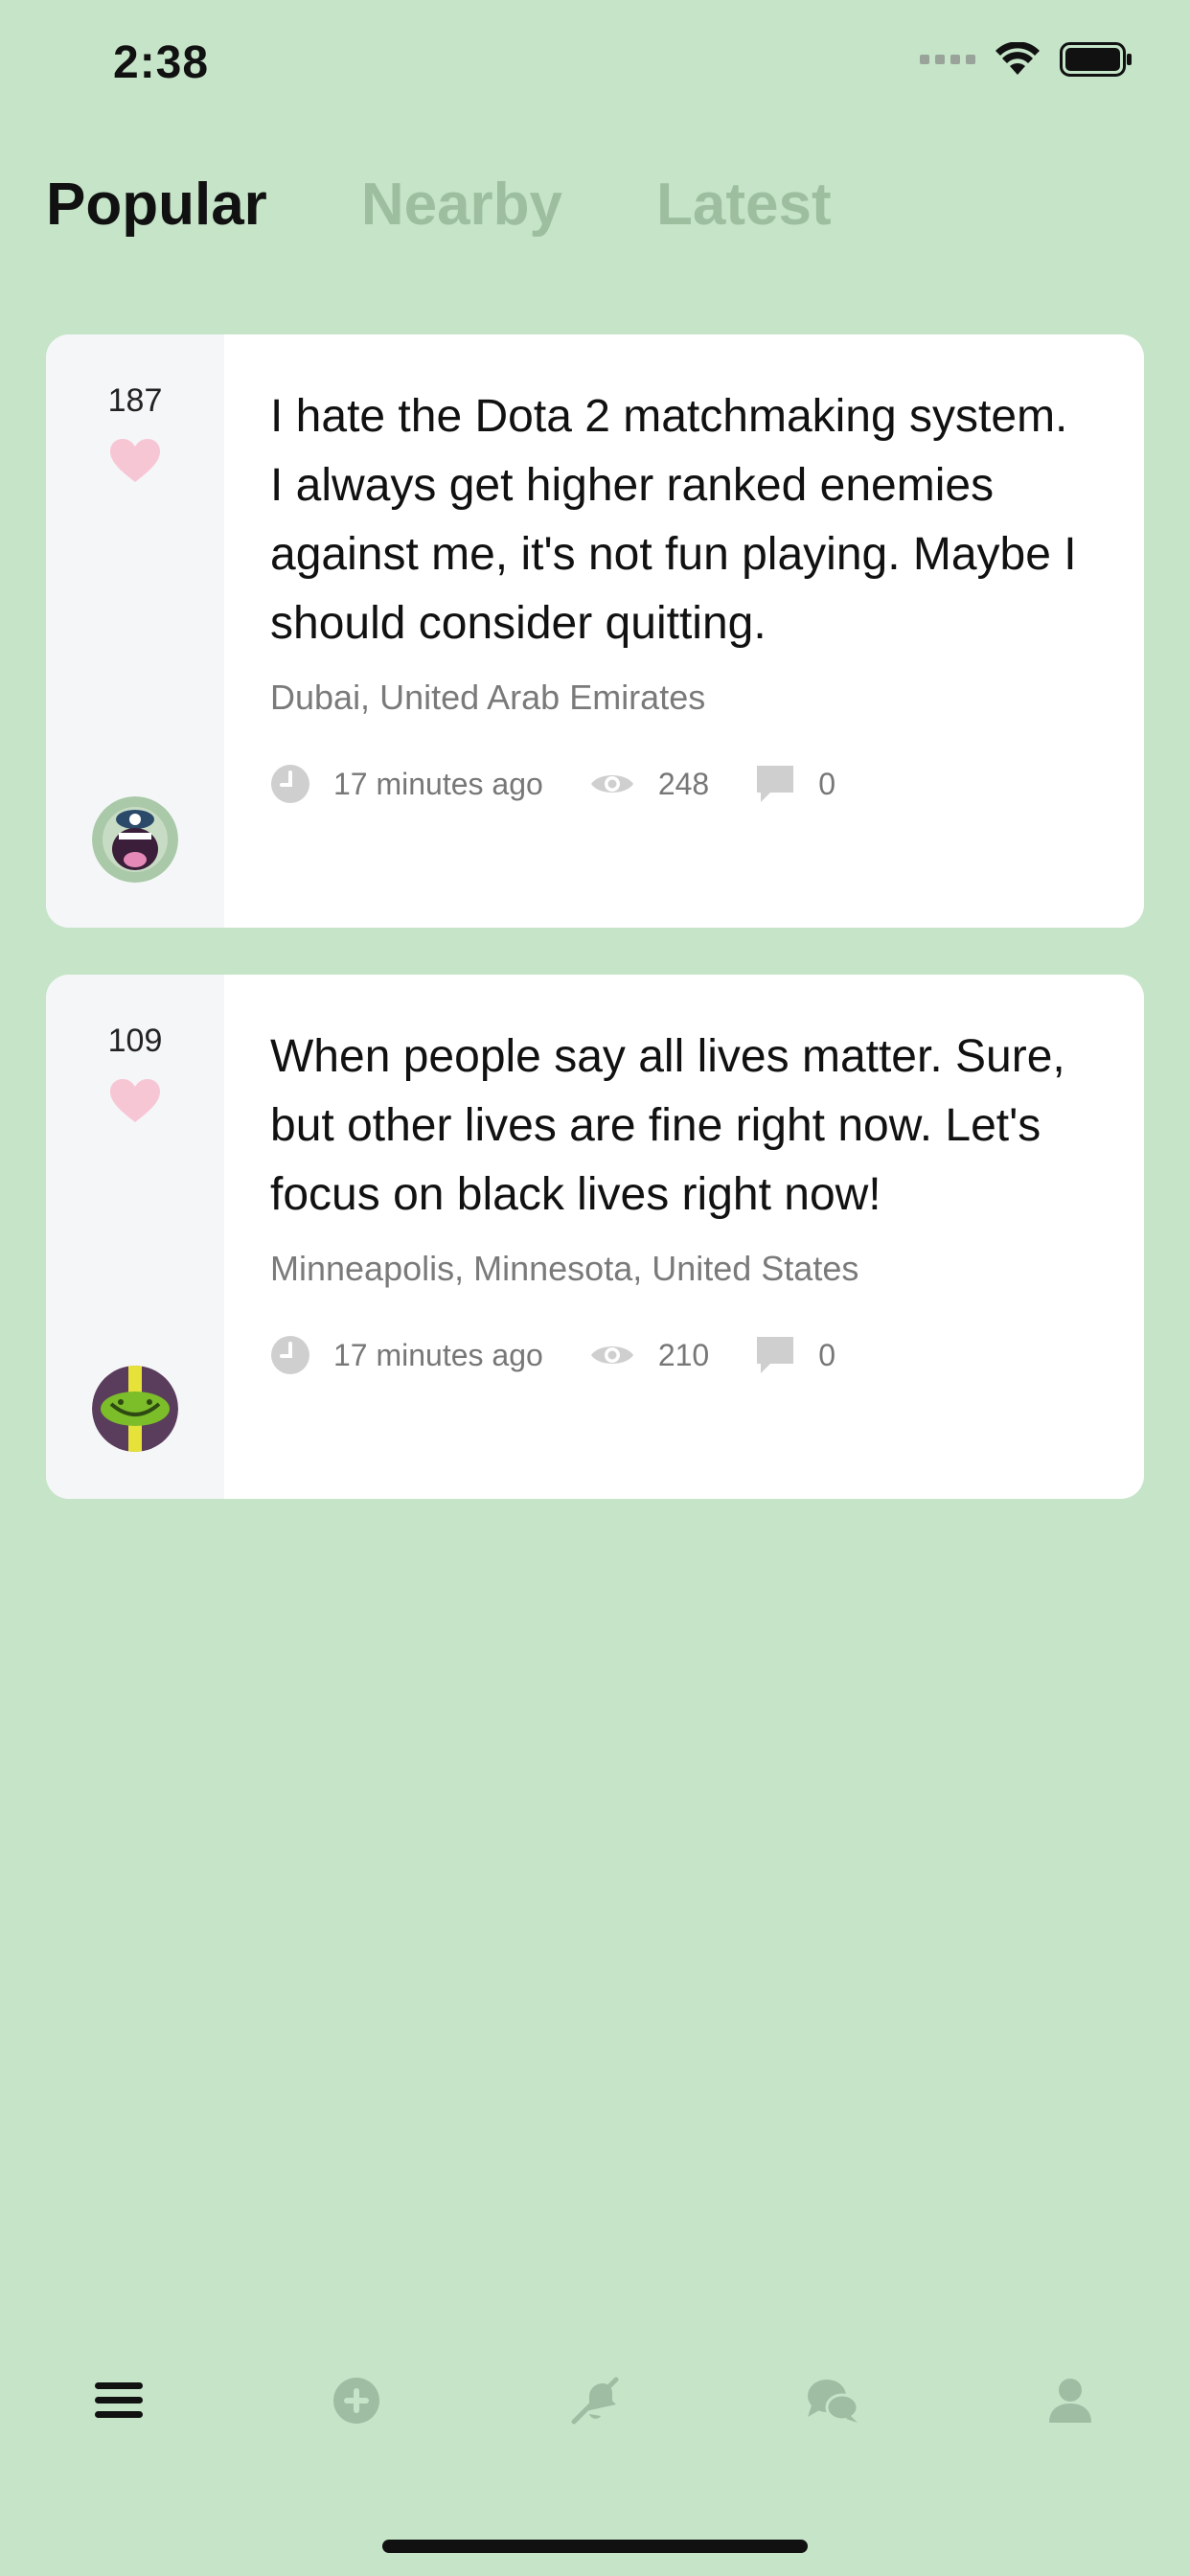 This screenshot has height=2576, width=1190. What do you see at coordinates (595, 67) in the screenshot?
I see `status-bar: 2:38` at bounding box center [595, 67].